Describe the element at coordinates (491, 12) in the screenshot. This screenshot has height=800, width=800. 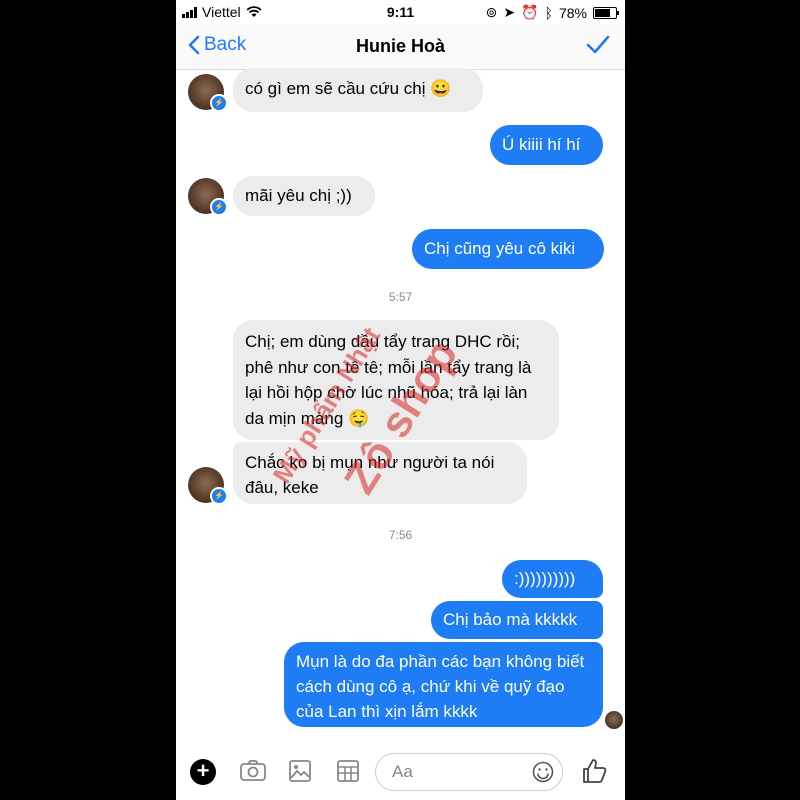
I see `rotation-lock-icon: ⊚` at that location.